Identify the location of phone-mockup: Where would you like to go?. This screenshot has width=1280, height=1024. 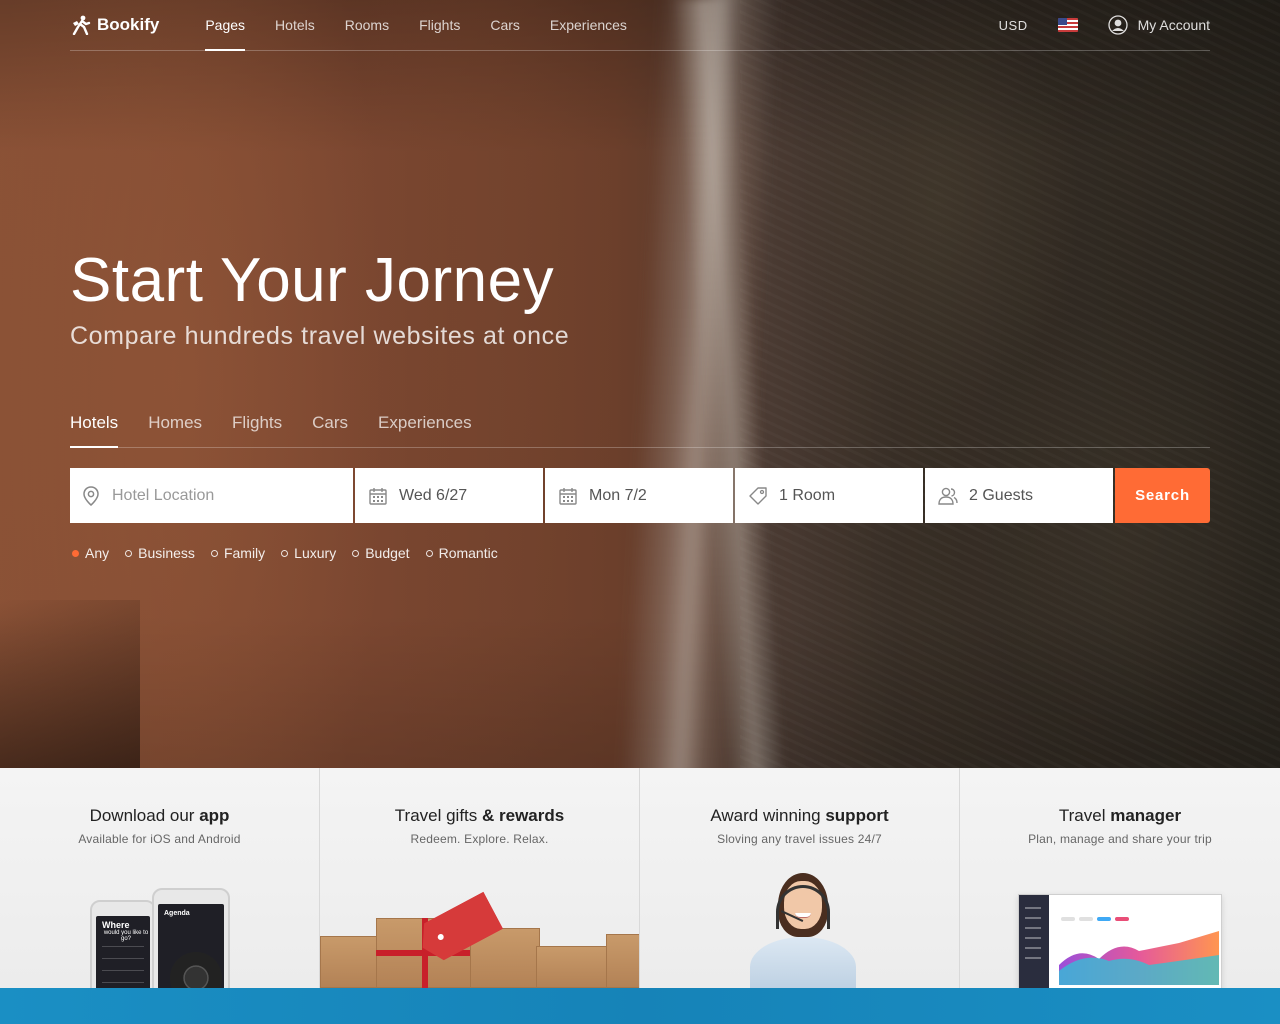
(123, 944).